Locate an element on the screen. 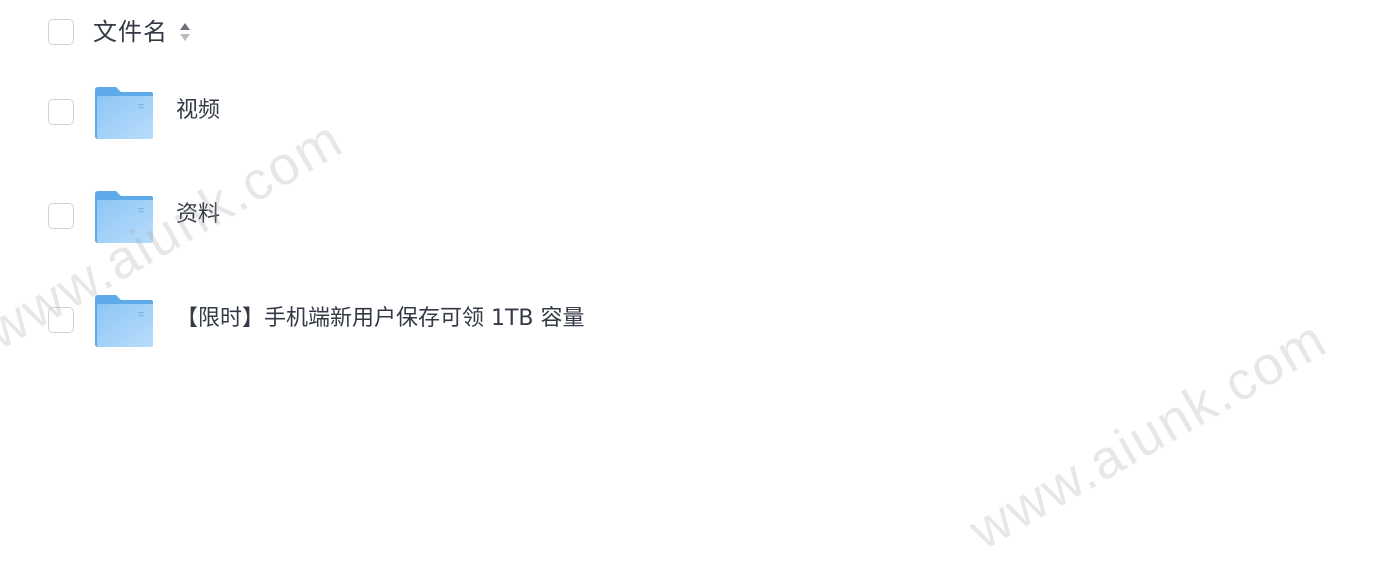  file-name-link: 【限时】手机端新用户保存可领 1TB 容量 is located at coordinates (380, 319).